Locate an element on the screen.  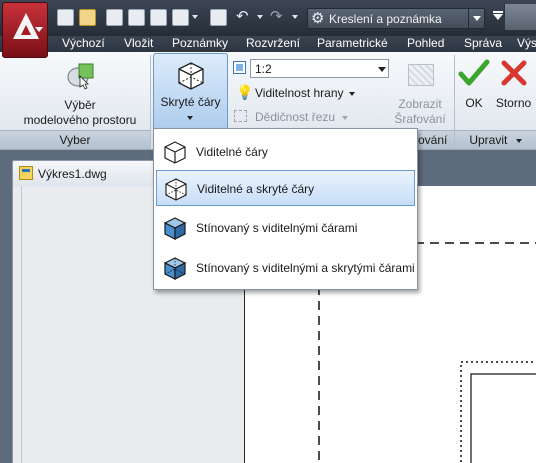
scale-icon is located at coordinates (239, 67).